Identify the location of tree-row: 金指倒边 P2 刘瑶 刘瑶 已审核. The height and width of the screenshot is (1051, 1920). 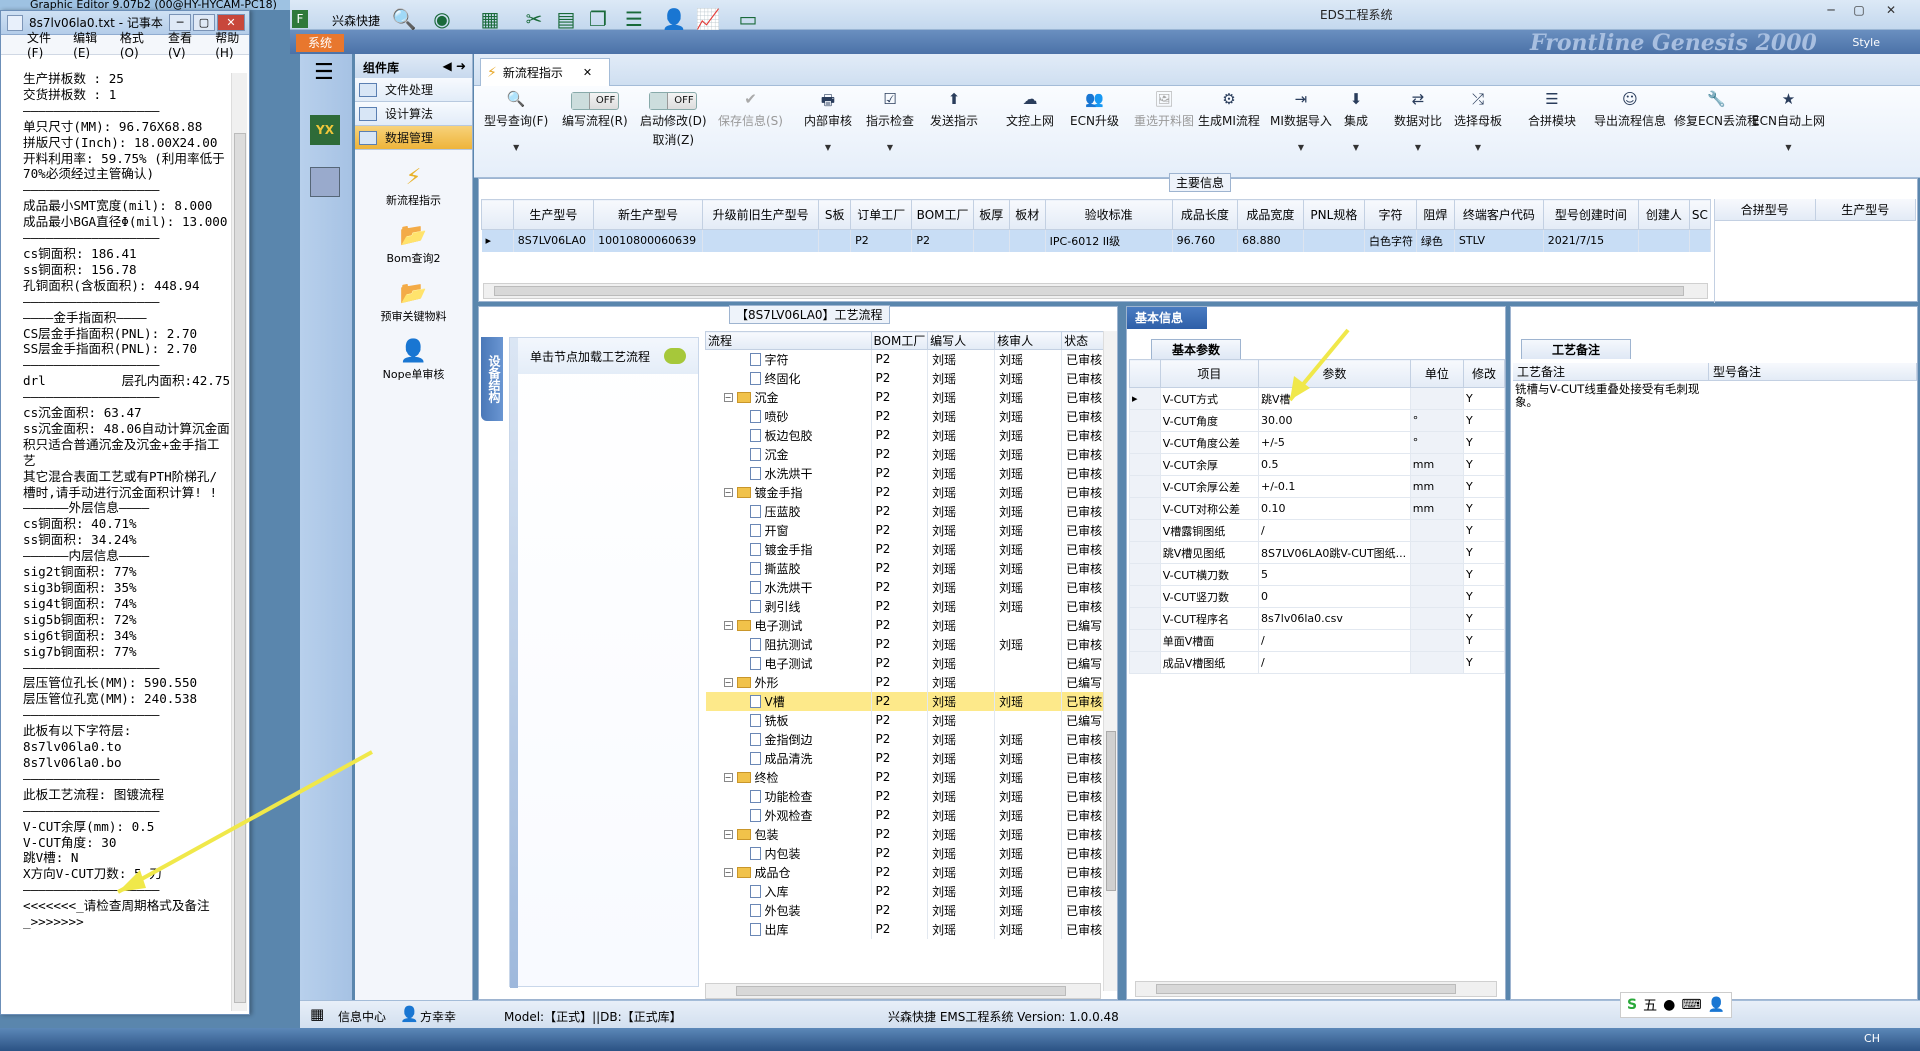
(910, 739).